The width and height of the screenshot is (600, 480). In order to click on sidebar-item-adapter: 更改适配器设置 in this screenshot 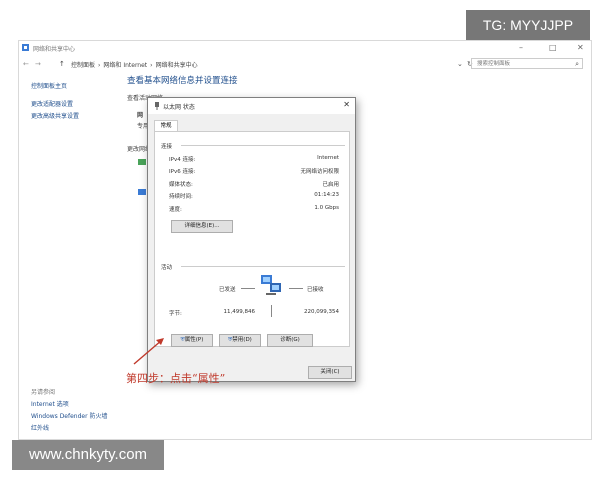, I will do `click(52, 103)`.